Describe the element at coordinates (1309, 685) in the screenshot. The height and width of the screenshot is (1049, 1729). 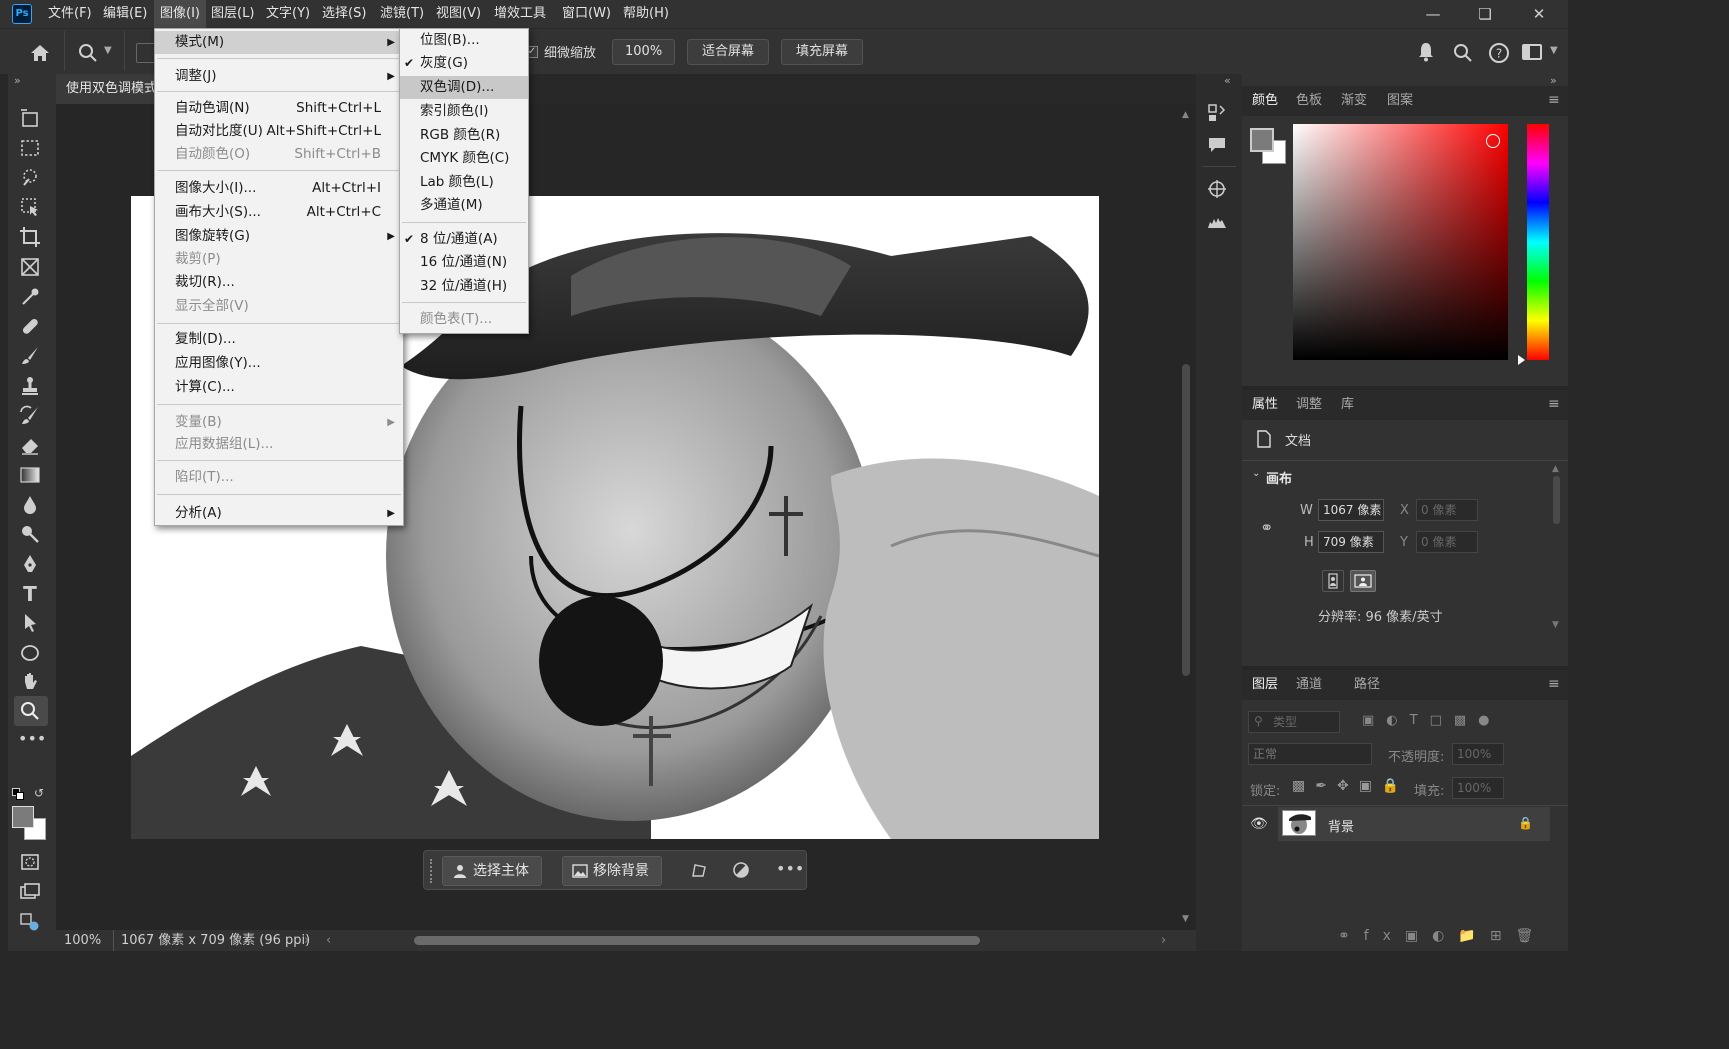
I see `tab-channels: 通道` at that location.